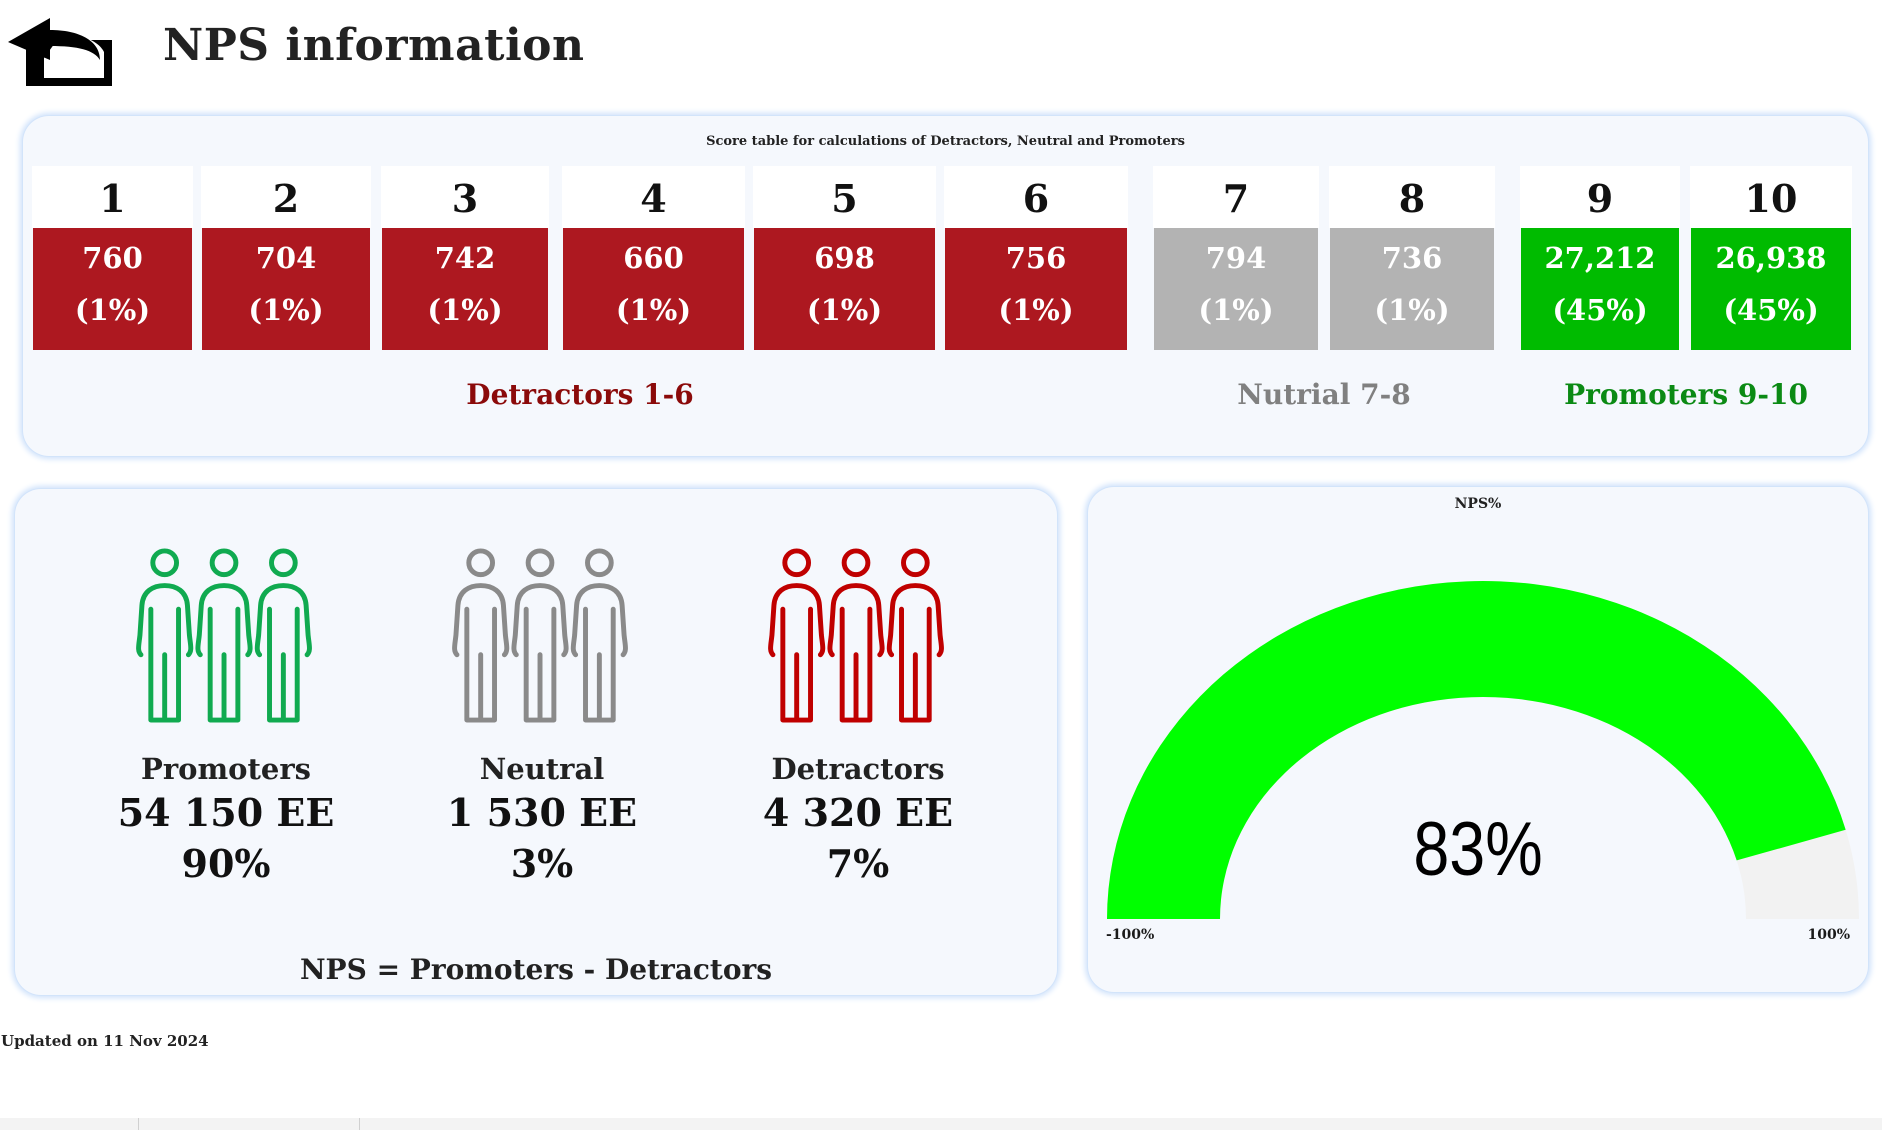  I want to click on score-number: 9, so click(1600, 198).